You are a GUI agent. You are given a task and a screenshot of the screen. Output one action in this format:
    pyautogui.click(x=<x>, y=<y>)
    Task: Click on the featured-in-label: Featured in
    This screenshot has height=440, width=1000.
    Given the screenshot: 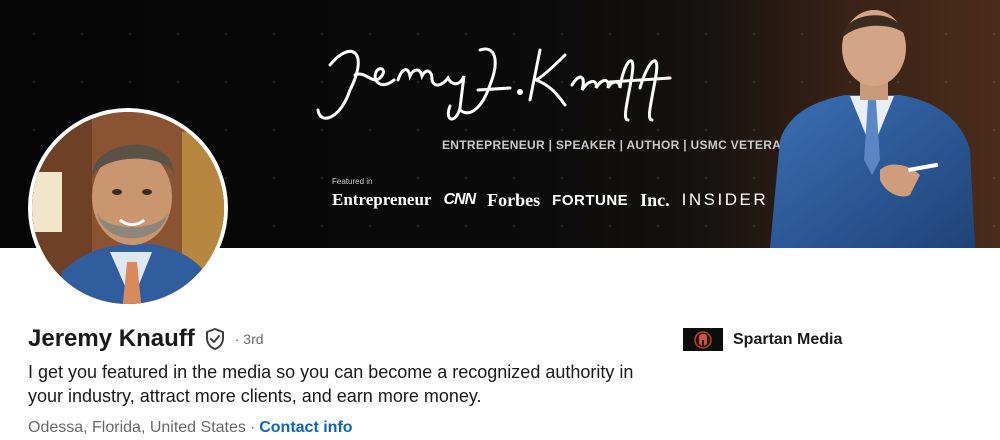 What is the action you would take?
    pyautogui.click(x=352, y=181)
    